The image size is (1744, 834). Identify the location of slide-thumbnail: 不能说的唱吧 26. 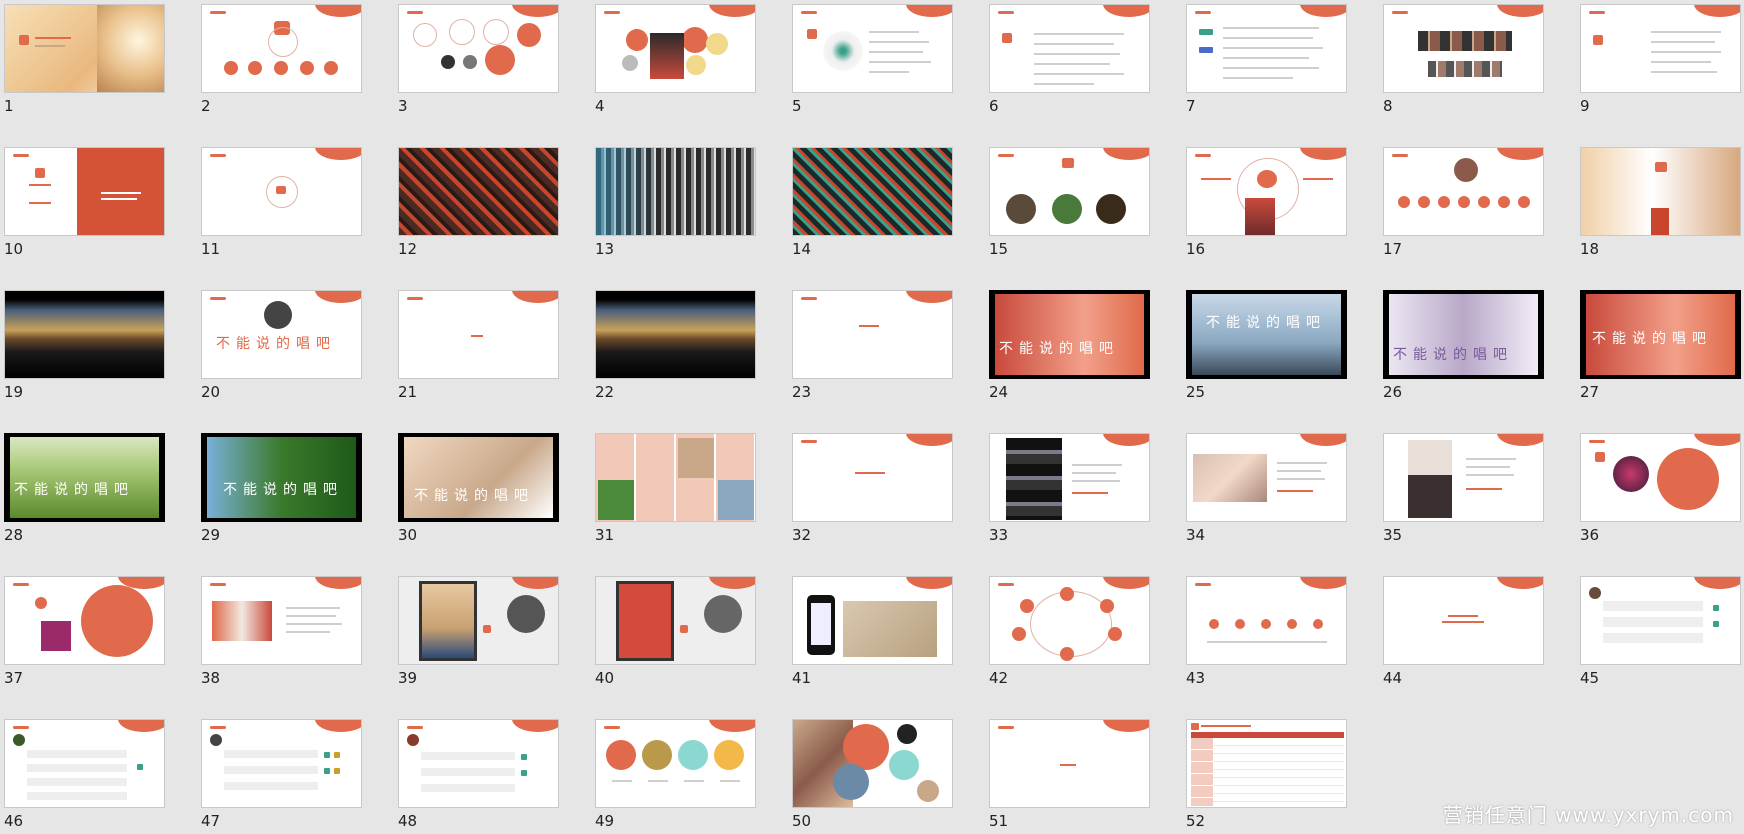
(1463, 346).